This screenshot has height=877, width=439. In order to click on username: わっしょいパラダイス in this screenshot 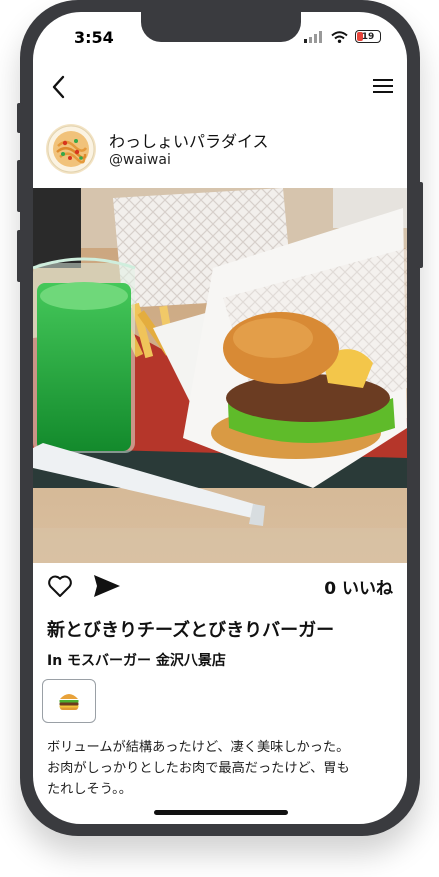, I will do `click(189, 140)`.